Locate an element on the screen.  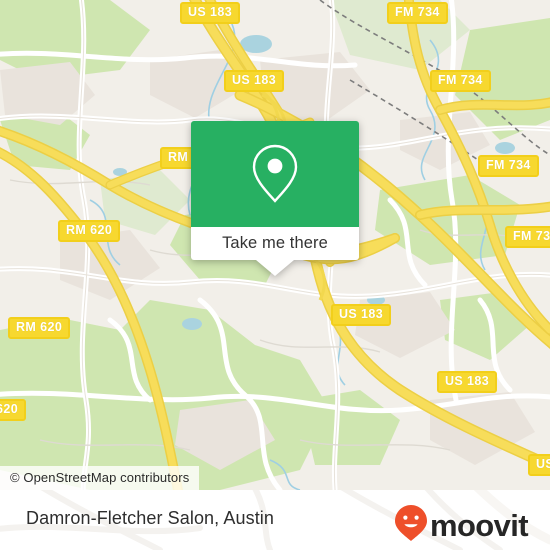
shield-fm-734-right: FM 734 is located at coordinates (508, 166).